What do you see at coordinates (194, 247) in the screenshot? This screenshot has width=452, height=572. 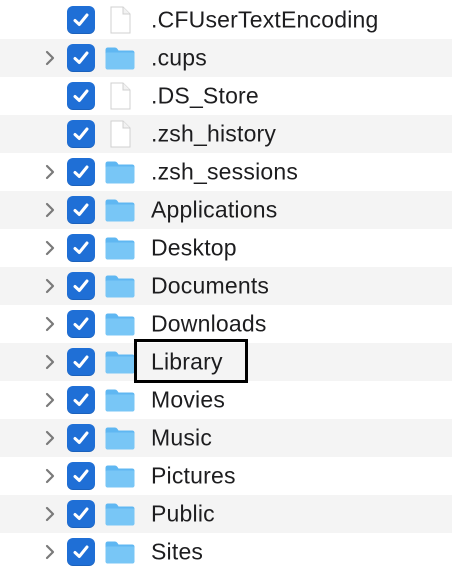 I see `item-name: Desktop` at bounding box center [194, 247].